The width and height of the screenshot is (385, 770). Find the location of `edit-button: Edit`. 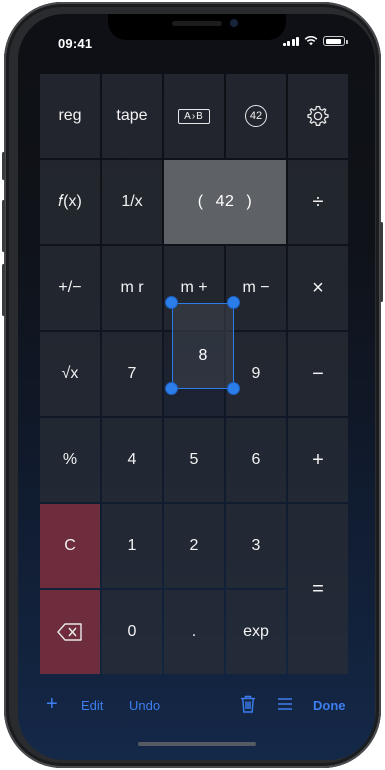

edit-button: Edit is located at coordinates (92, 705).